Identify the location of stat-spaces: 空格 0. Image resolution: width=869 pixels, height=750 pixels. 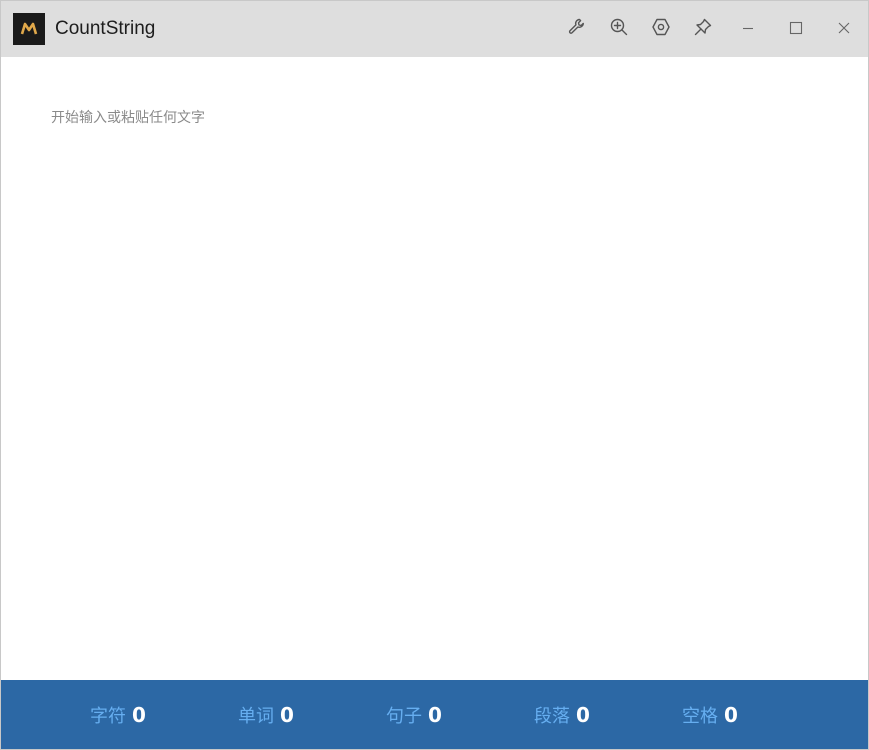
(710, 714).